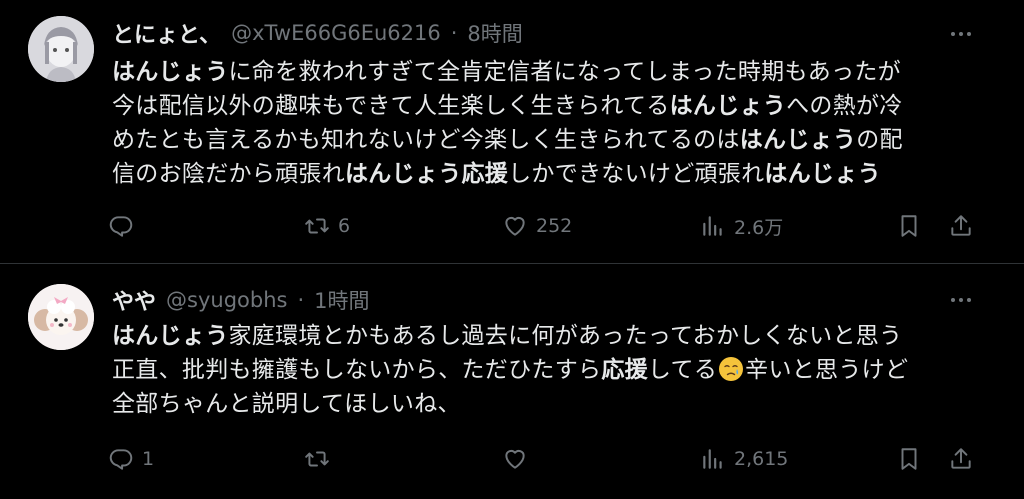  Describe the element at coordinates (554, 226) in the screenshot. I see `like-count: 252` at that location.